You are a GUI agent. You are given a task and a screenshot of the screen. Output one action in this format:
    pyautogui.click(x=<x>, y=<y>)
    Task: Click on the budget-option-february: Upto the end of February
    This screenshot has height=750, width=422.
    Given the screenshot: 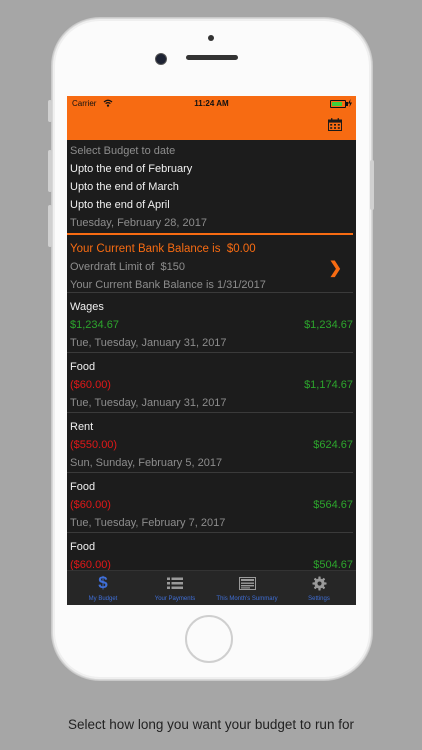 What is the action you would take?
    pyautogui.click(x=131, y=169)
    